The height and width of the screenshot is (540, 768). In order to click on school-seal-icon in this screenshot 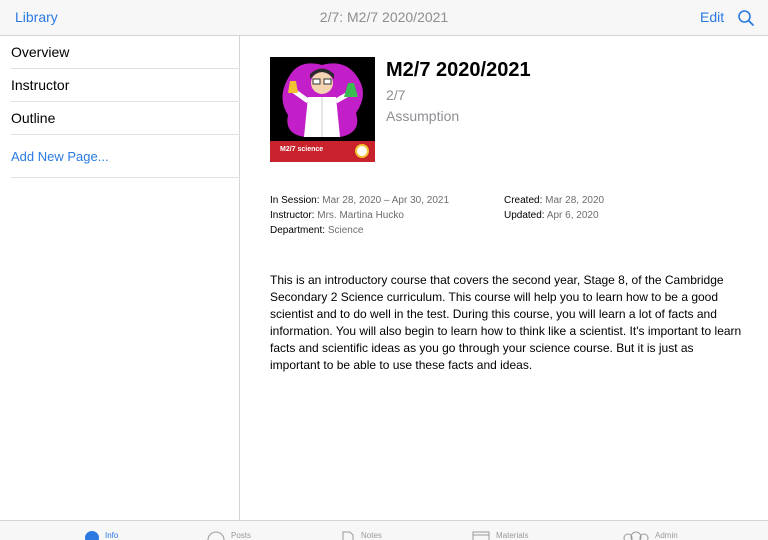, I will do `click(362, 151)`.